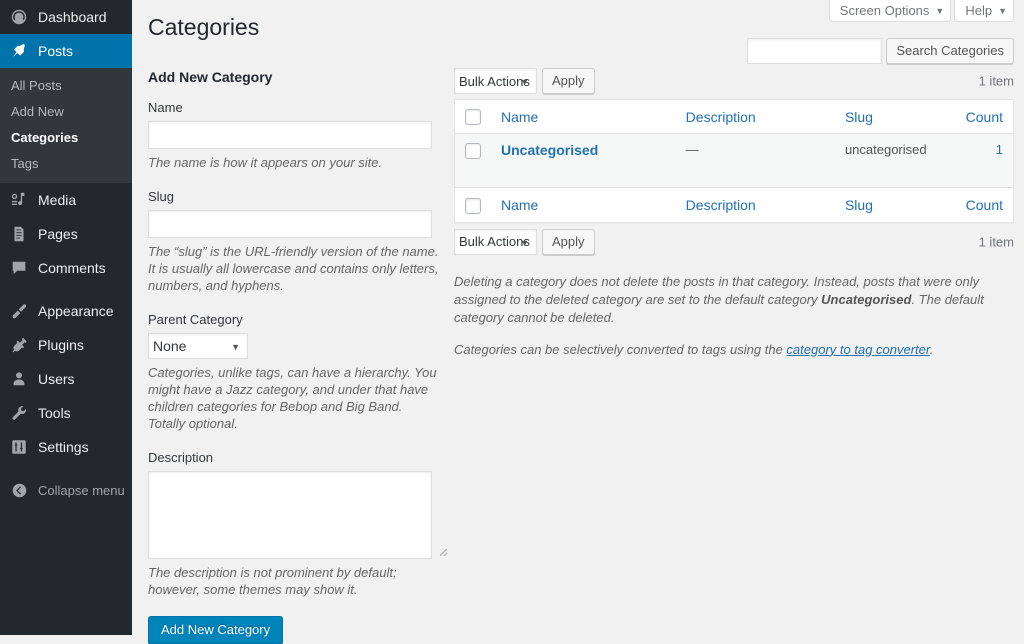  I want to click on search-box: Search Categories, so click(880, 51).